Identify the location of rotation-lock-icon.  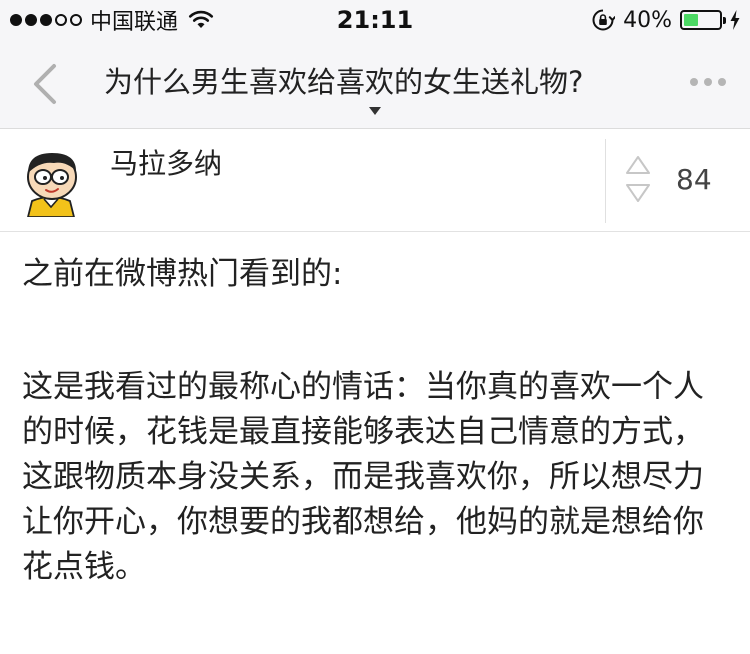
(603, 20).